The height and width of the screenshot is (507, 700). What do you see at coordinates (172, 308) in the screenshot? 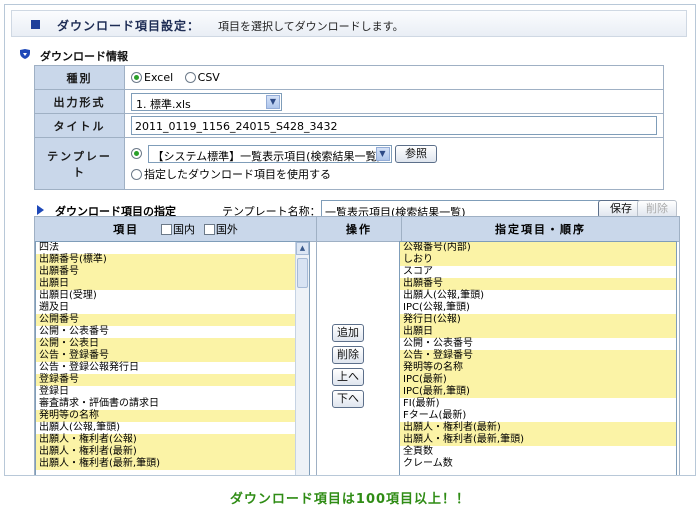
I see `list-item: 遡及日` at bounding box center [172, 308].